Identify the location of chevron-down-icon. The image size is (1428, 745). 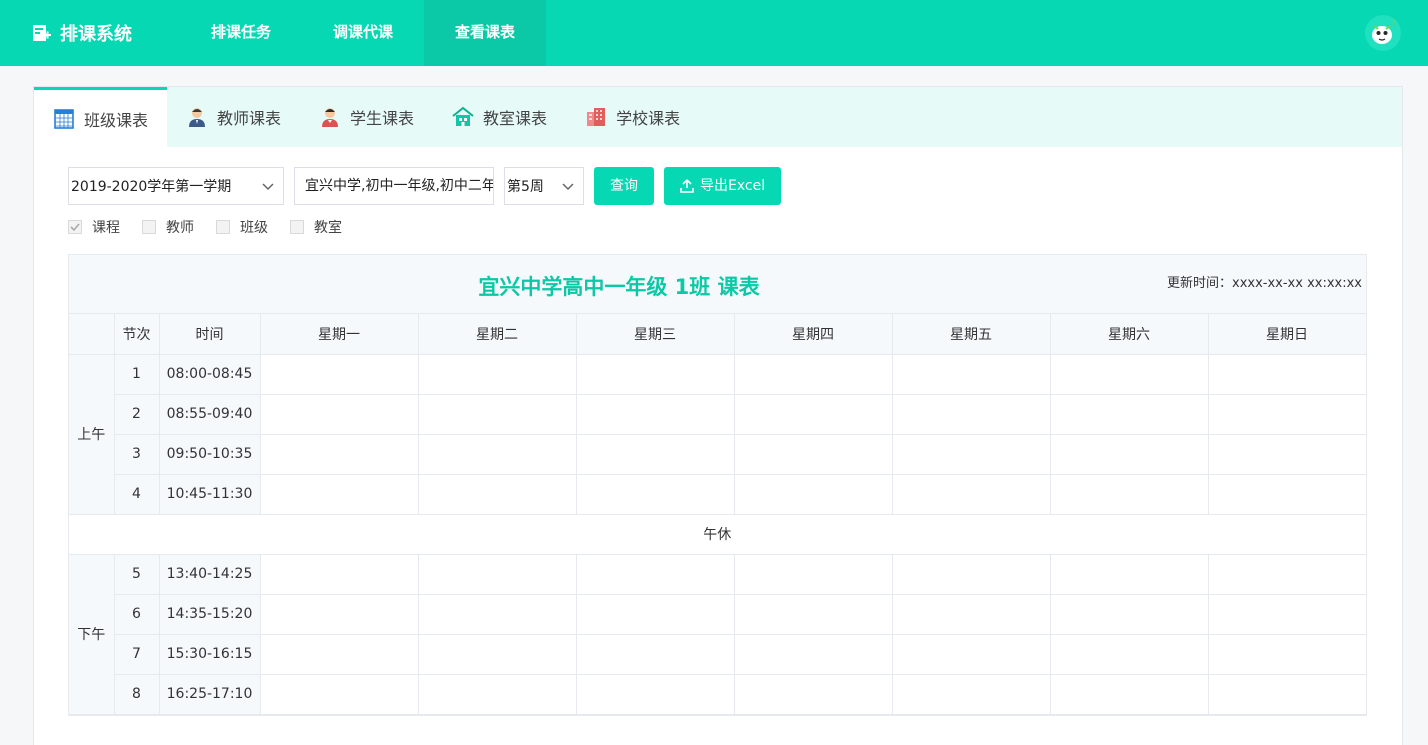
(568, 187).